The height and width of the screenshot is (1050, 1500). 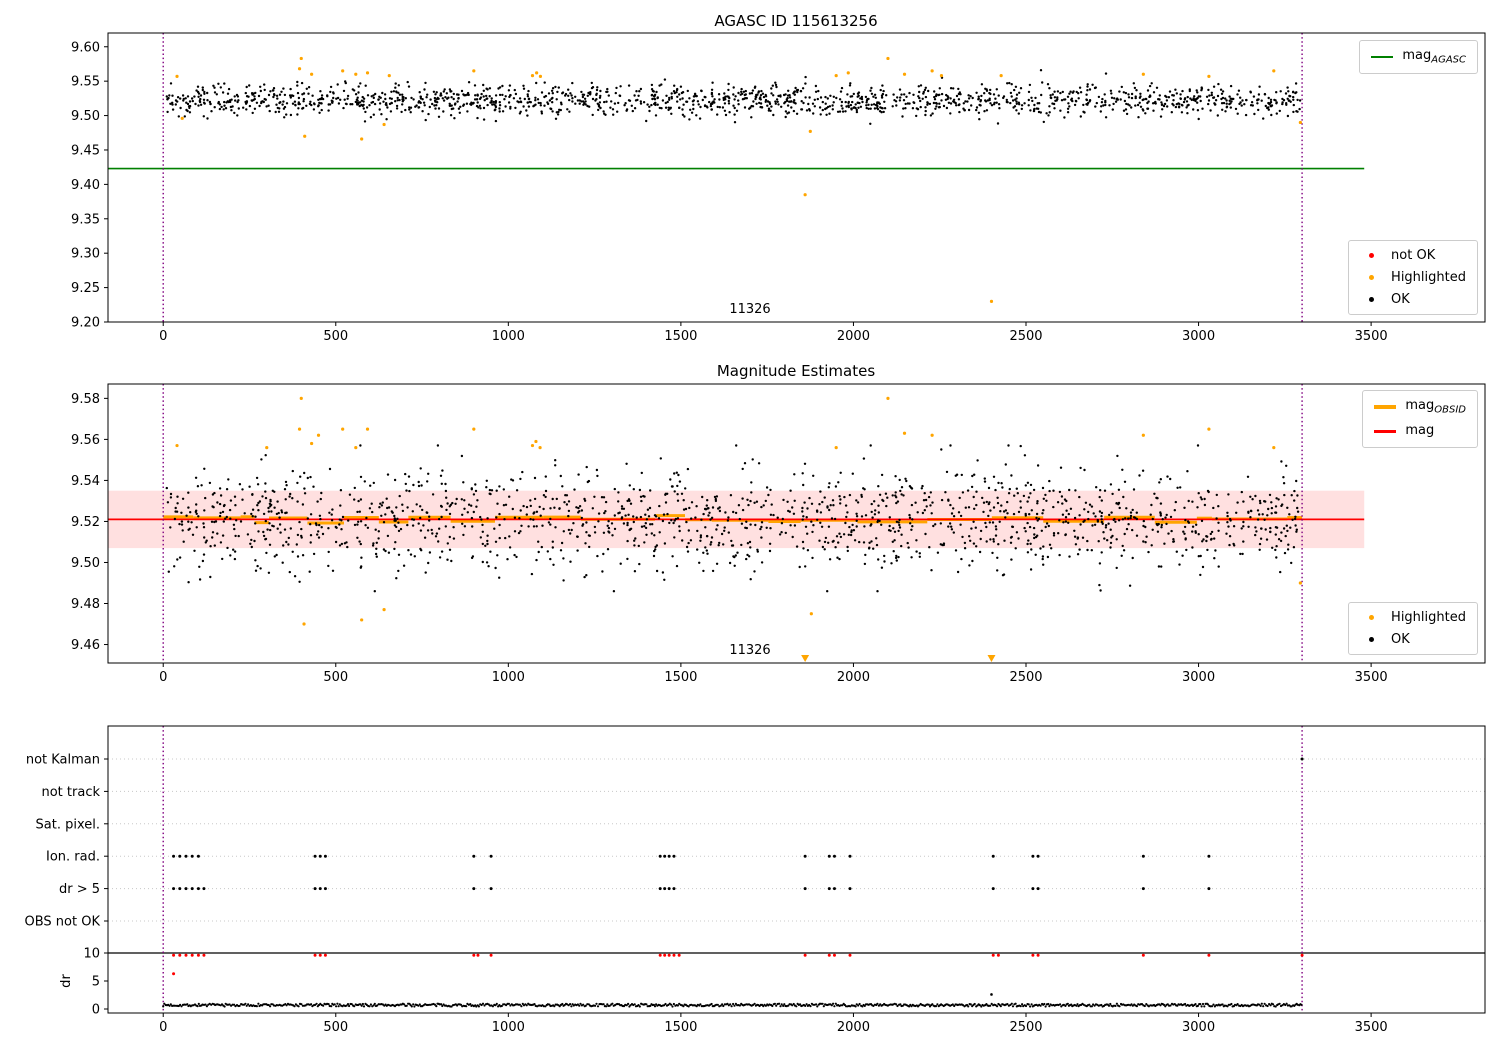 I want to click on not-ok-dot-icon, so click(x=1371, y=255).